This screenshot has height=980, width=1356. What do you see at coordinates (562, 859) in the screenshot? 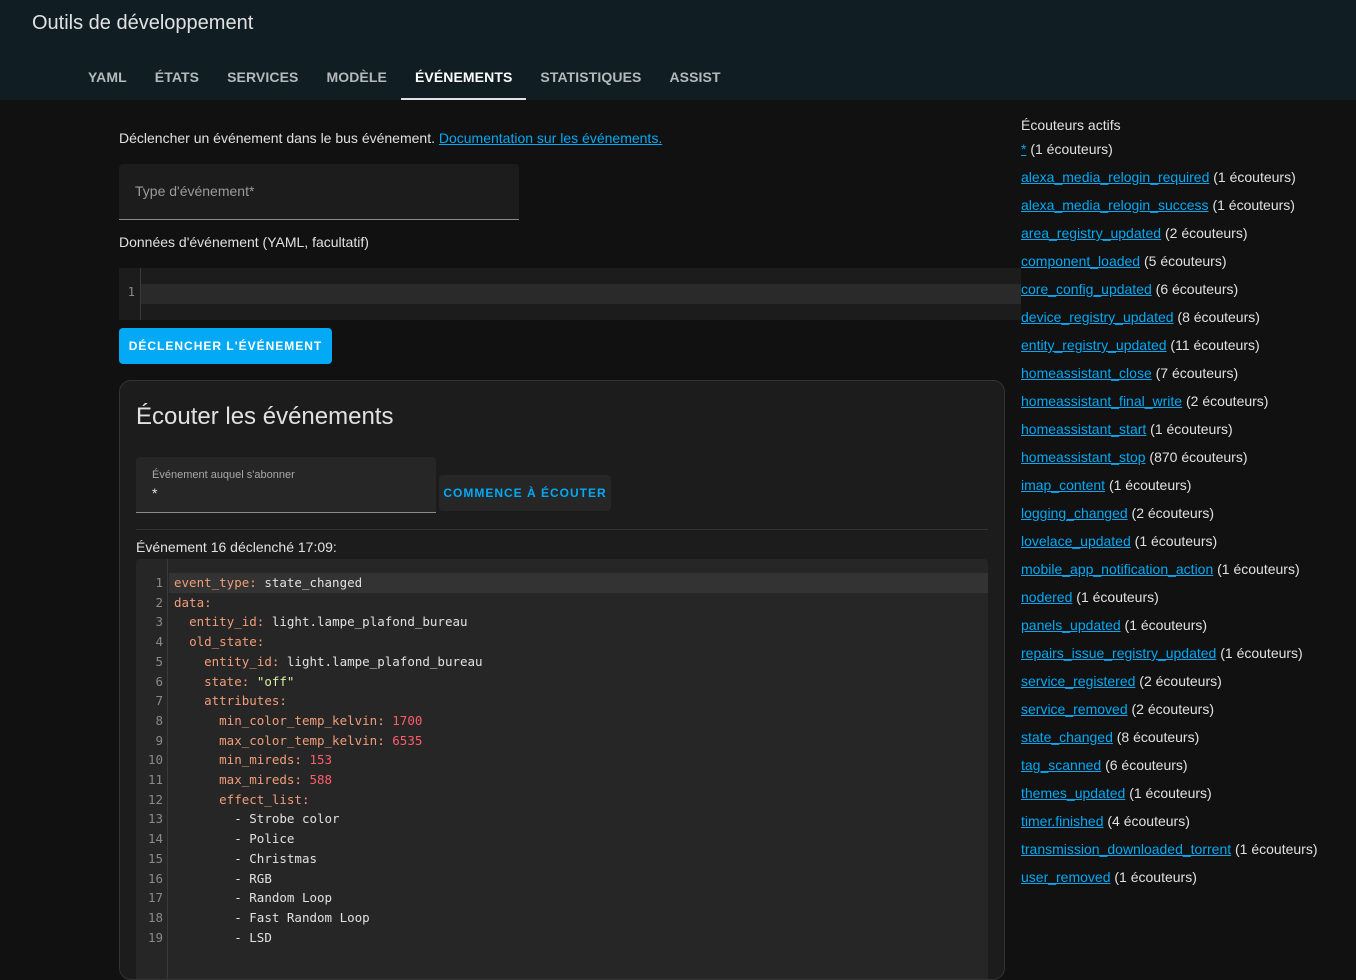
I see `code-line: 15 - Christmas` at bounding box center [562, 859].